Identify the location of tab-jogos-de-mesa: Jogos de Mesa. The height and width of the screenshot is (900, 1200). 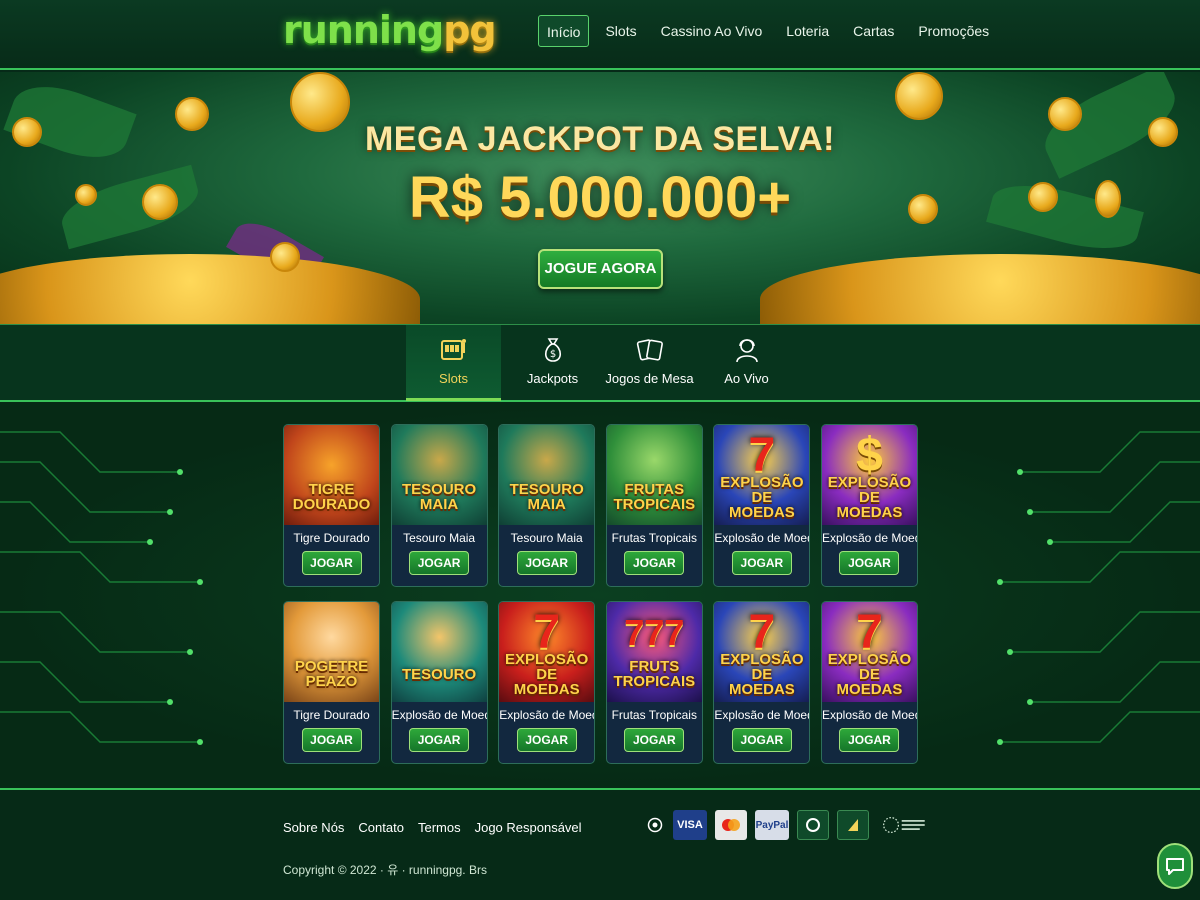
(649, 363).